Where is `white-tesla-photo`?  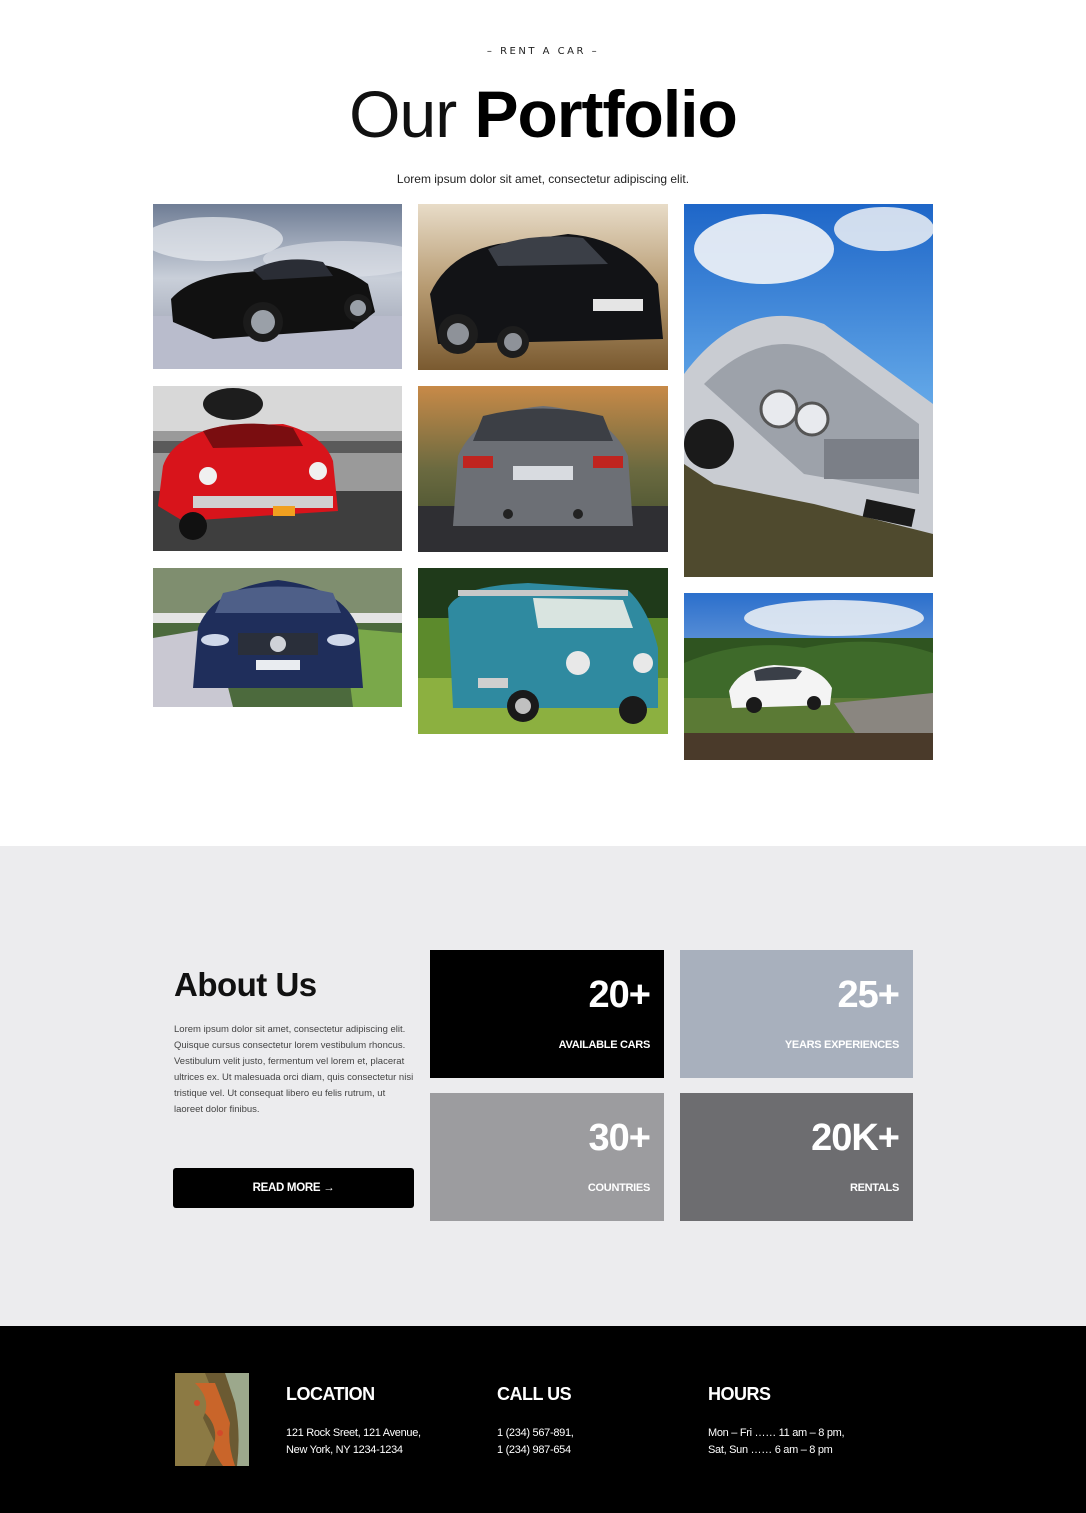
white-tesla-photo is located at coordinates (808, 676).